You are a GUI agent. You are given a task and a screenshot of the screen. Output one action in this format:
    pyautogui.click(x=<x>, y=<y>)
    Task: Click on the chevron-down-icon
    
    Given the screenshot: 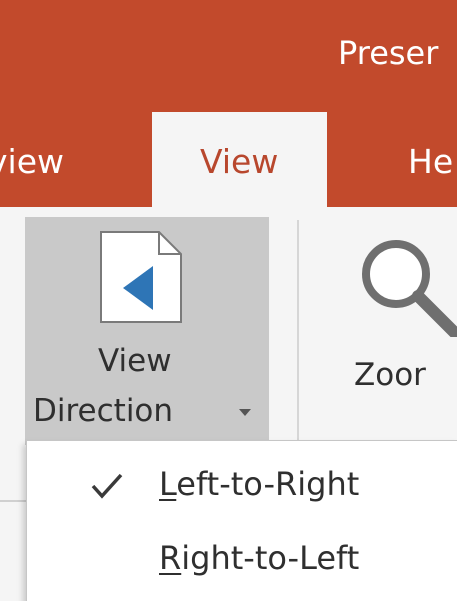 What is the action you would take?
    pyautogui.click(x=245, y=412)
    